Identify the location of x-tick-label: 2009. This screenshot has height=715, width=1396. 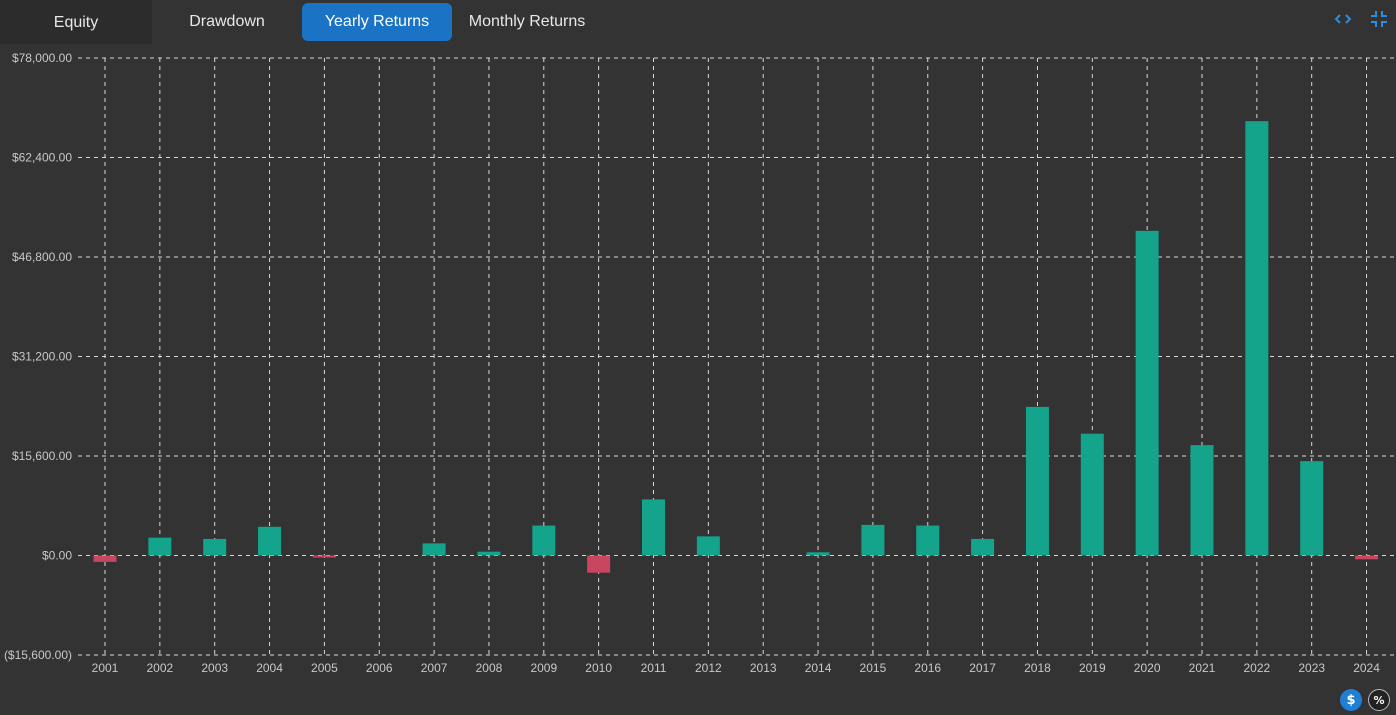
(543, 668).